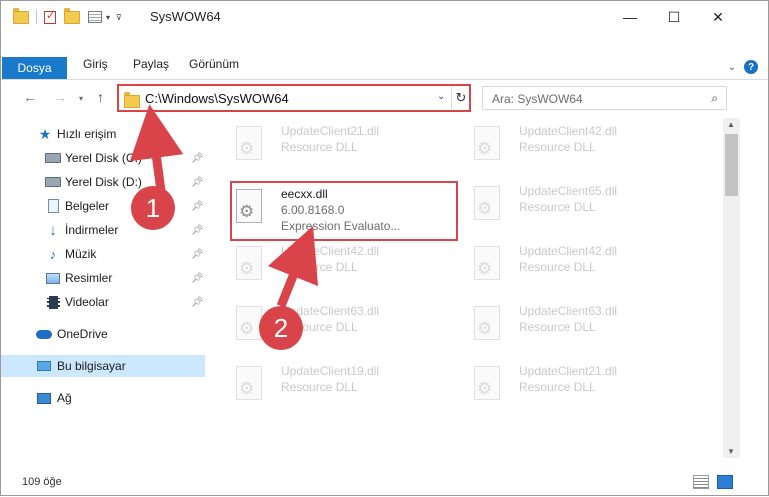  I want to click on close-button: ✕, so click(718, 17).